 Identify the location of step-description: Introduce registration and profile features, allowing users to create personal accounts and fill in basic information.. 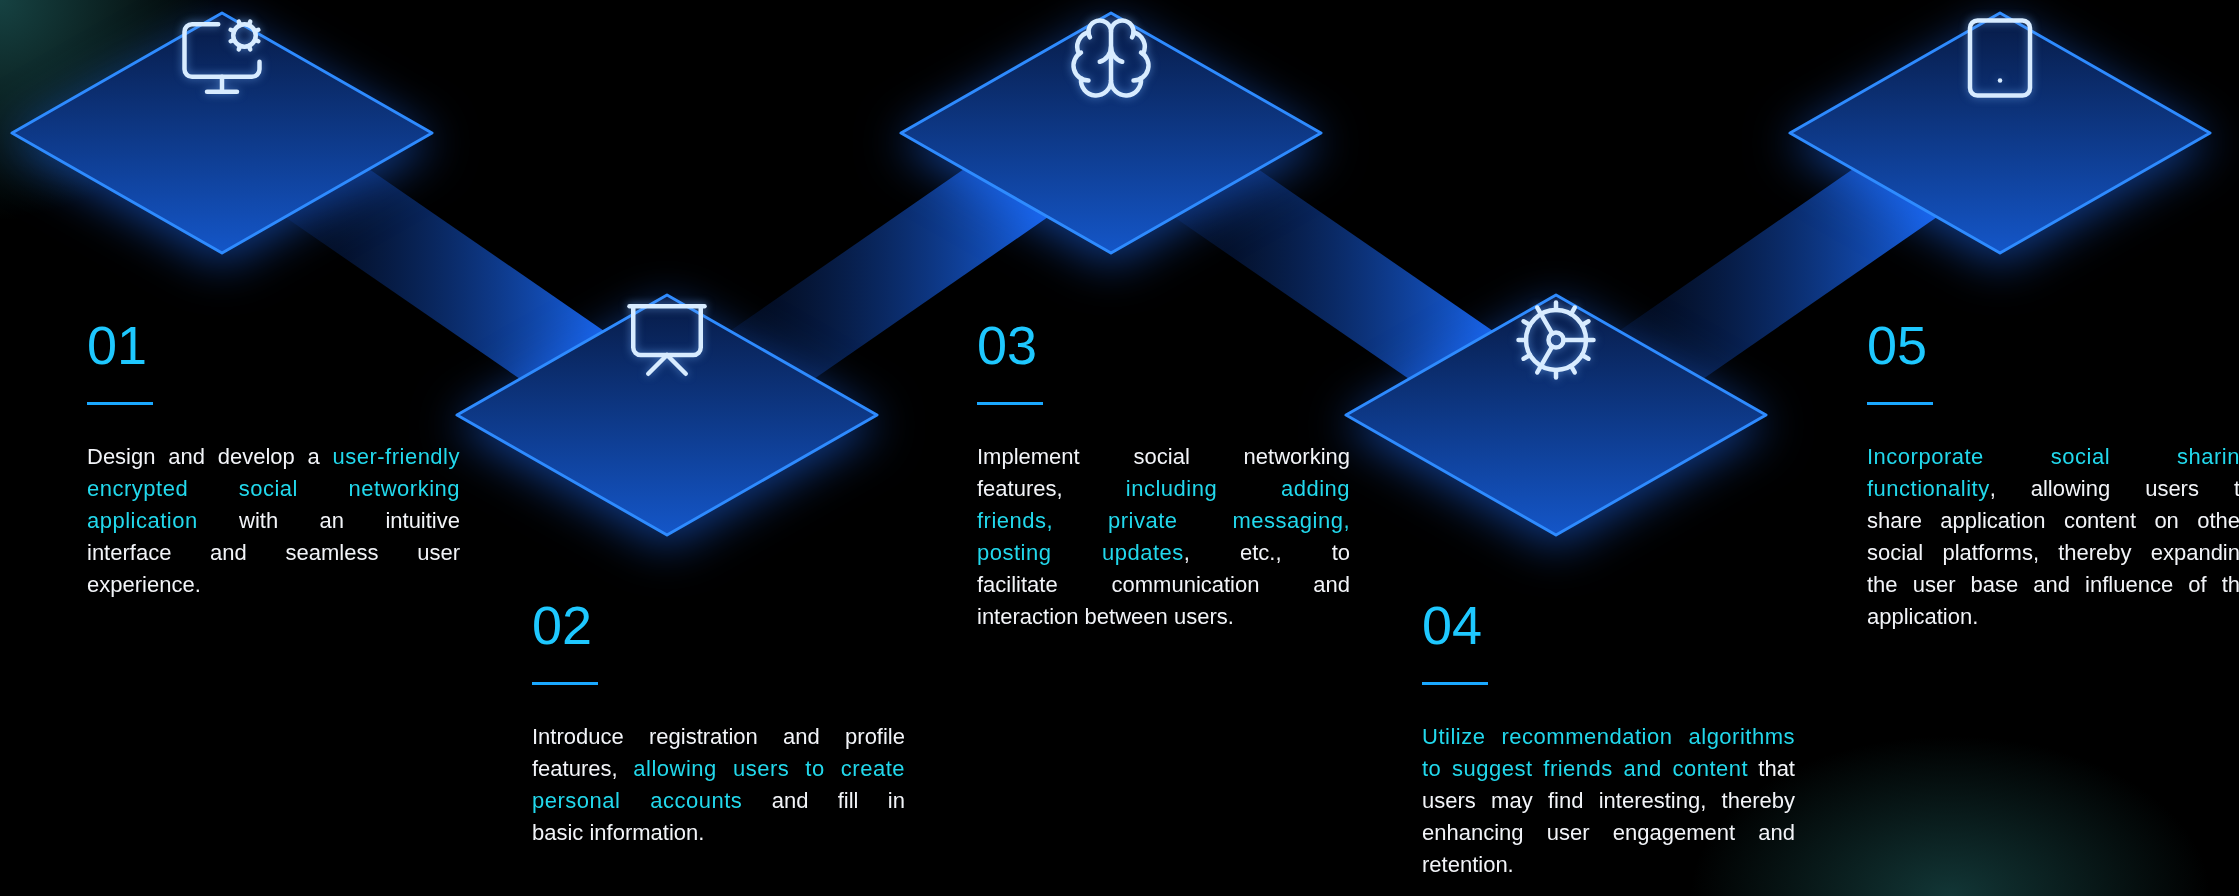
(718, 785).